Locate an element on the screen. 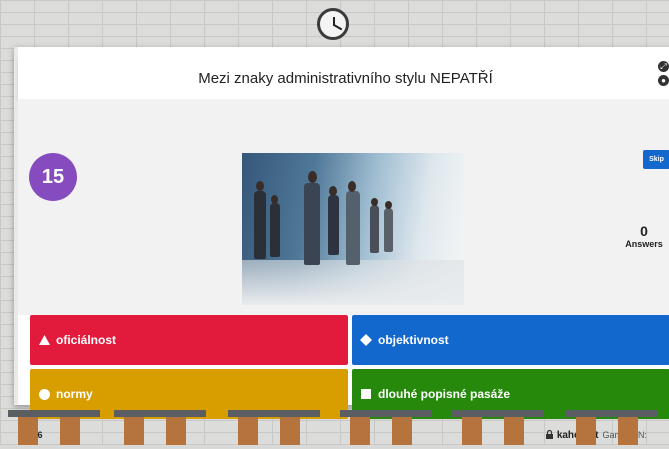 This screenshot has height=449, width=669. settings-icon: ● is located at coordinates (663, 80).